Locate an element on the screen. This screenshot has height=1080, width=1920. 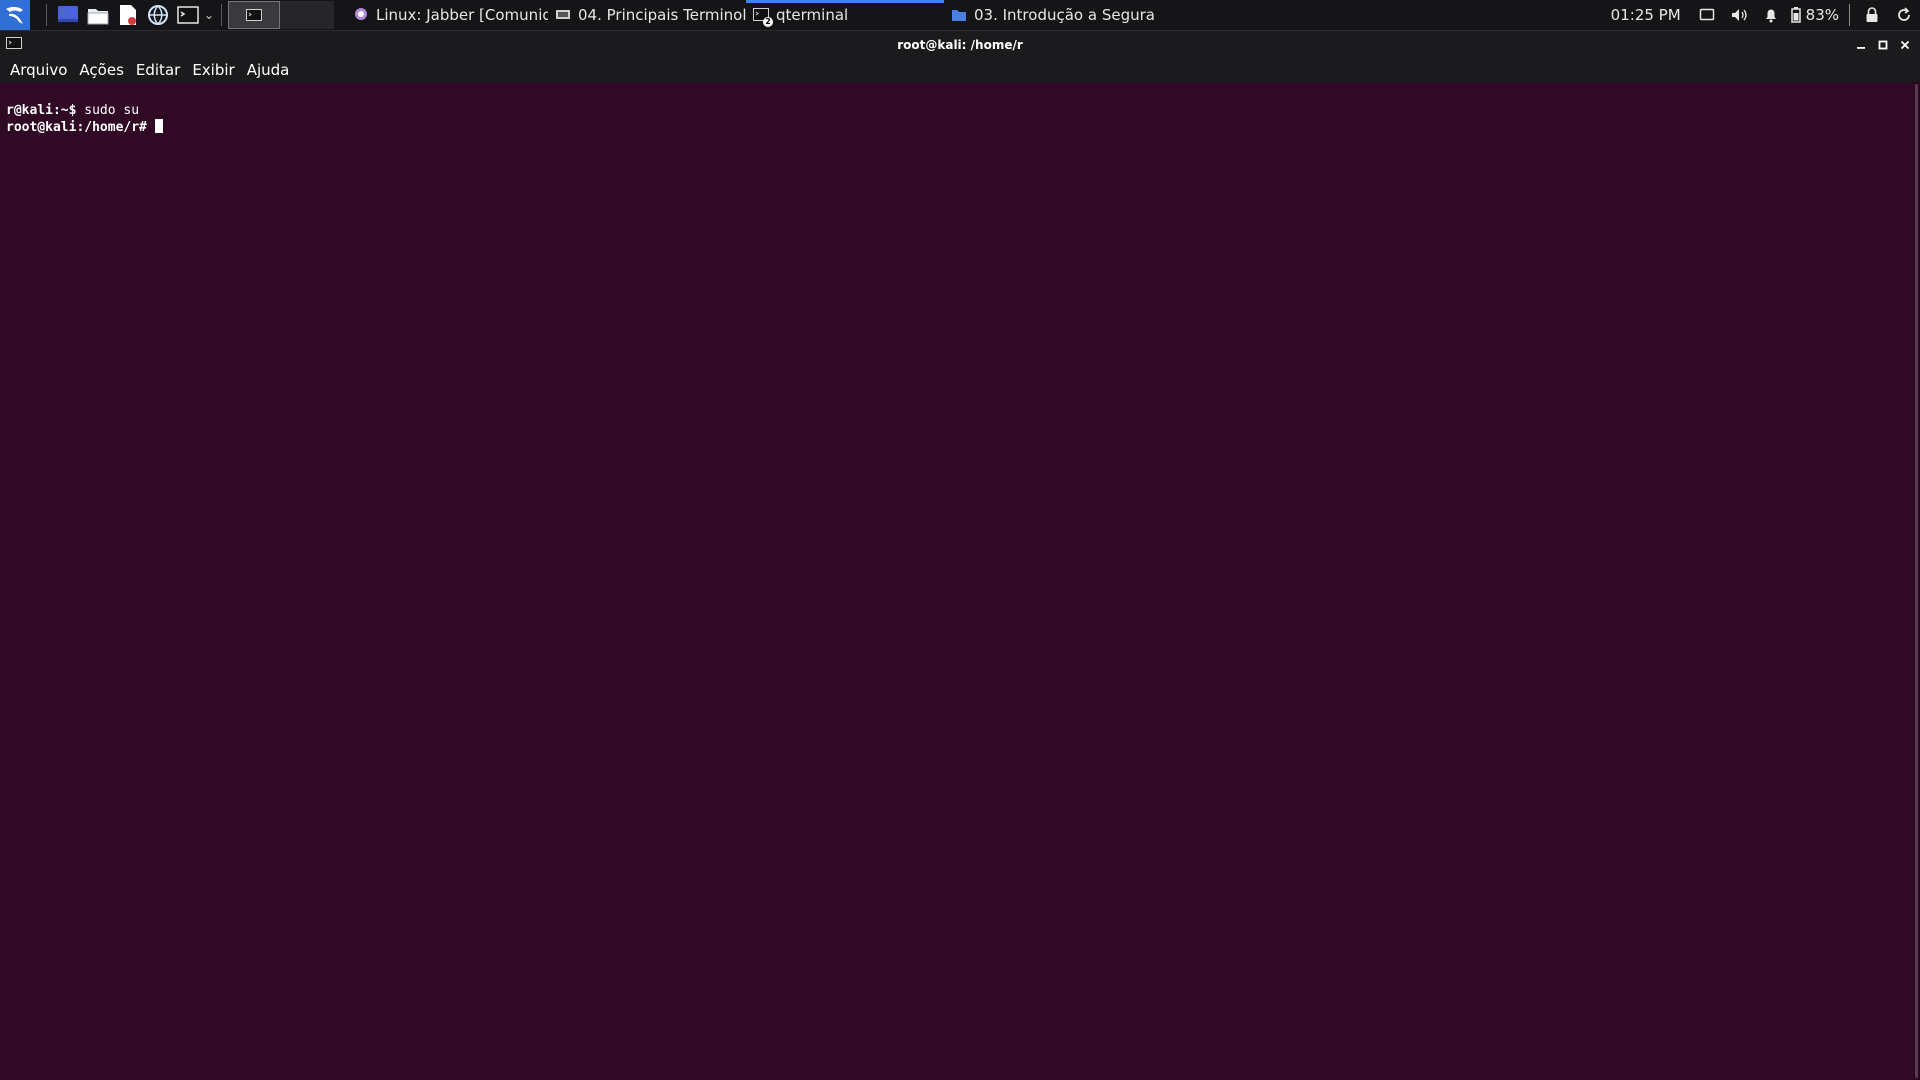
terminal-prompt: root@kali:/home/r# is located at coordinates (76, 127).